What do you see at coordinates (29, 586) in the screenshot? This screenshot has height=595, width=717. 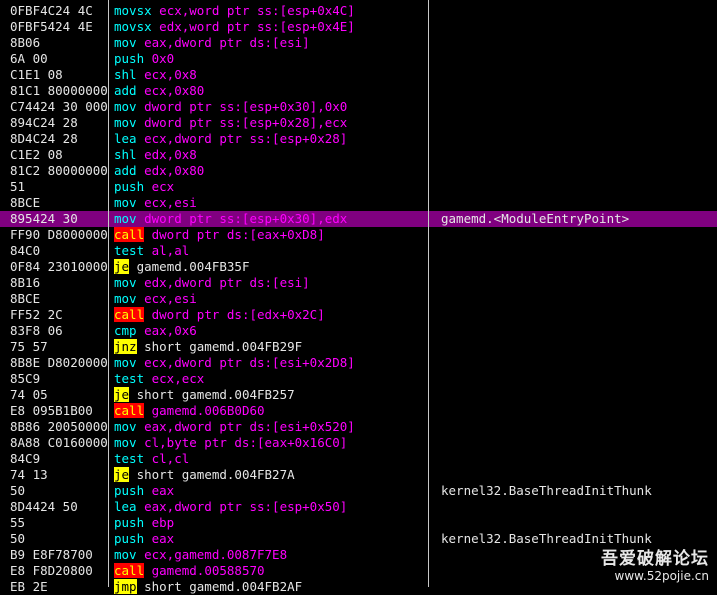 I see `opcode-bytes: EB 2E` at bounding box center [29, 586].